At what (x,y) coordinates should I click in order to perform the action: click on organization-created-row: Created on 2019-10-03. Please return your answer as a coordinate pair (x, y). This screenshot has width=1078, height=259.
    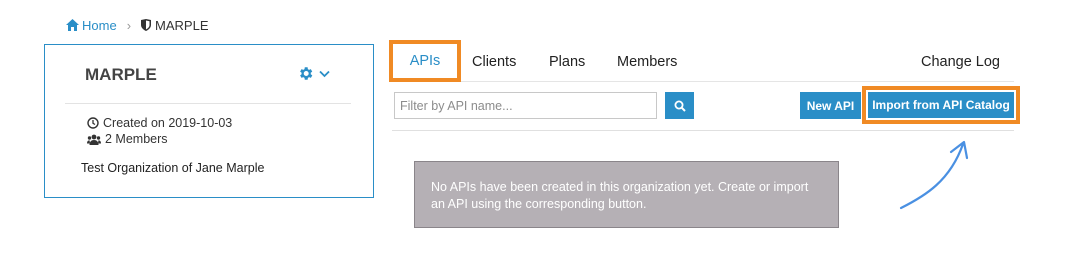
    Looking at the image, I should click on (159, 123).